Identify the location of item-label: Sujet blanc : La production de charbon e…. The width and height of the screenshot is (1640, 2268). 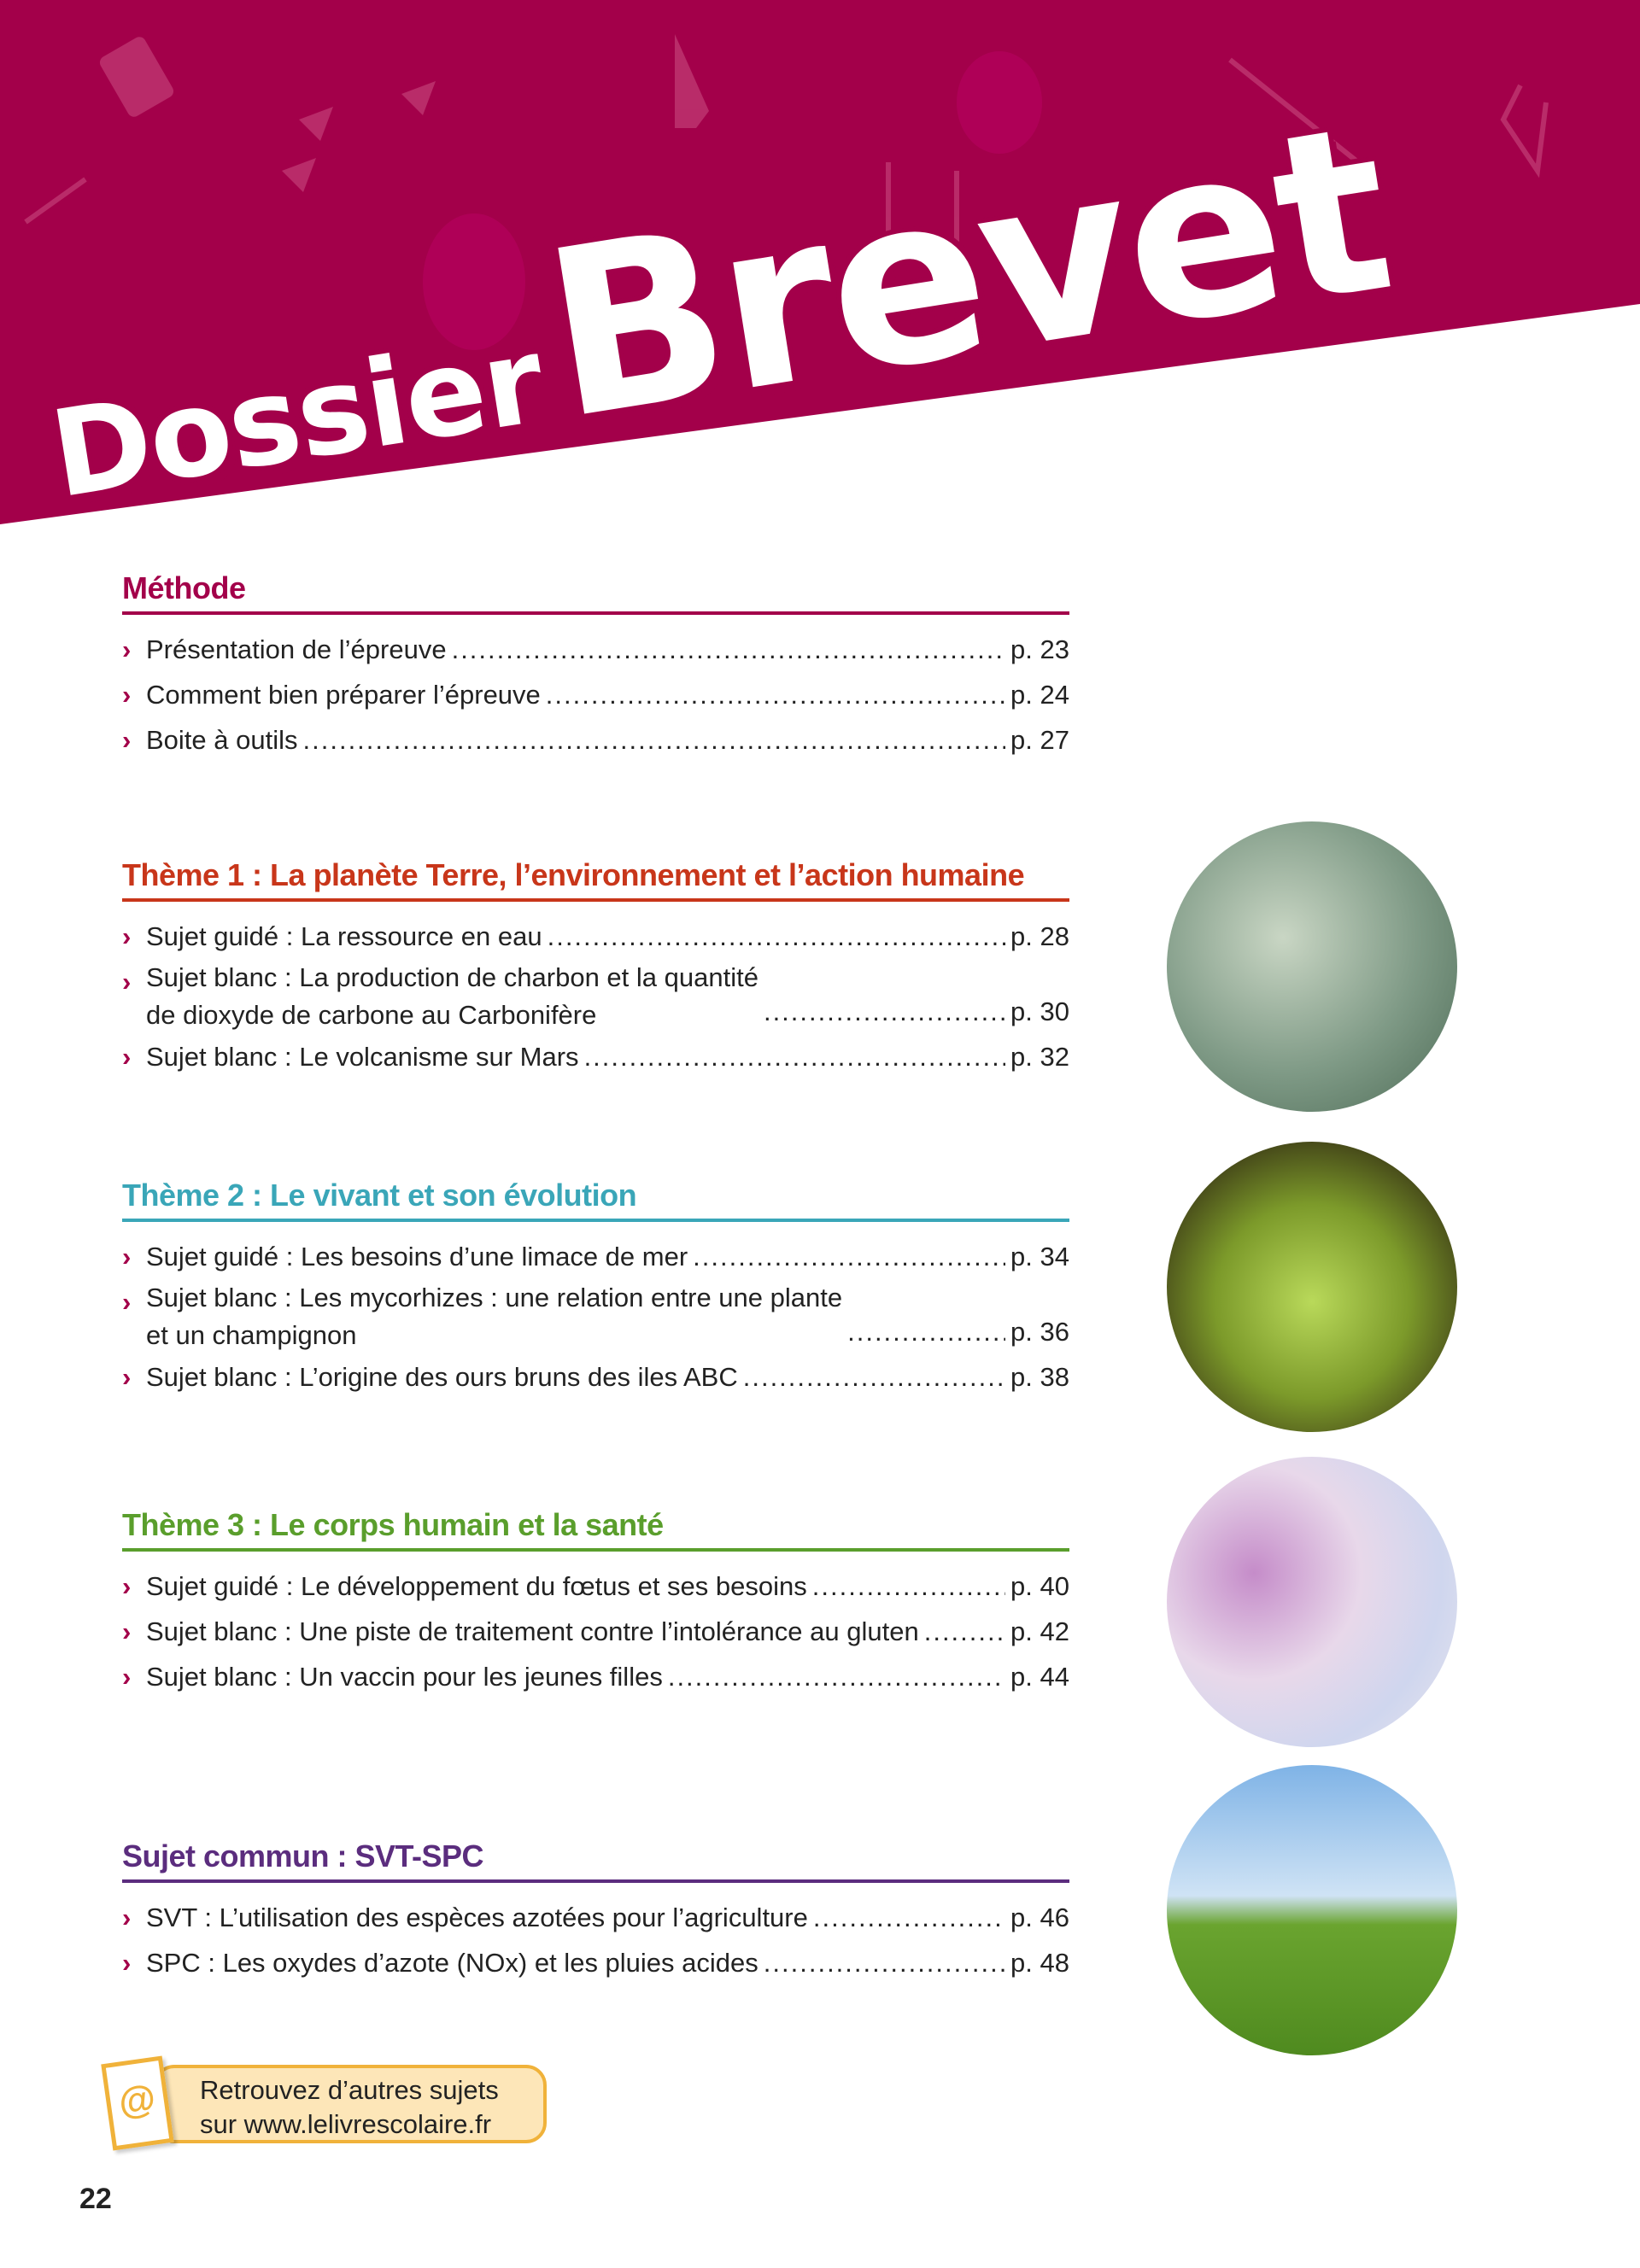
(452, 996).